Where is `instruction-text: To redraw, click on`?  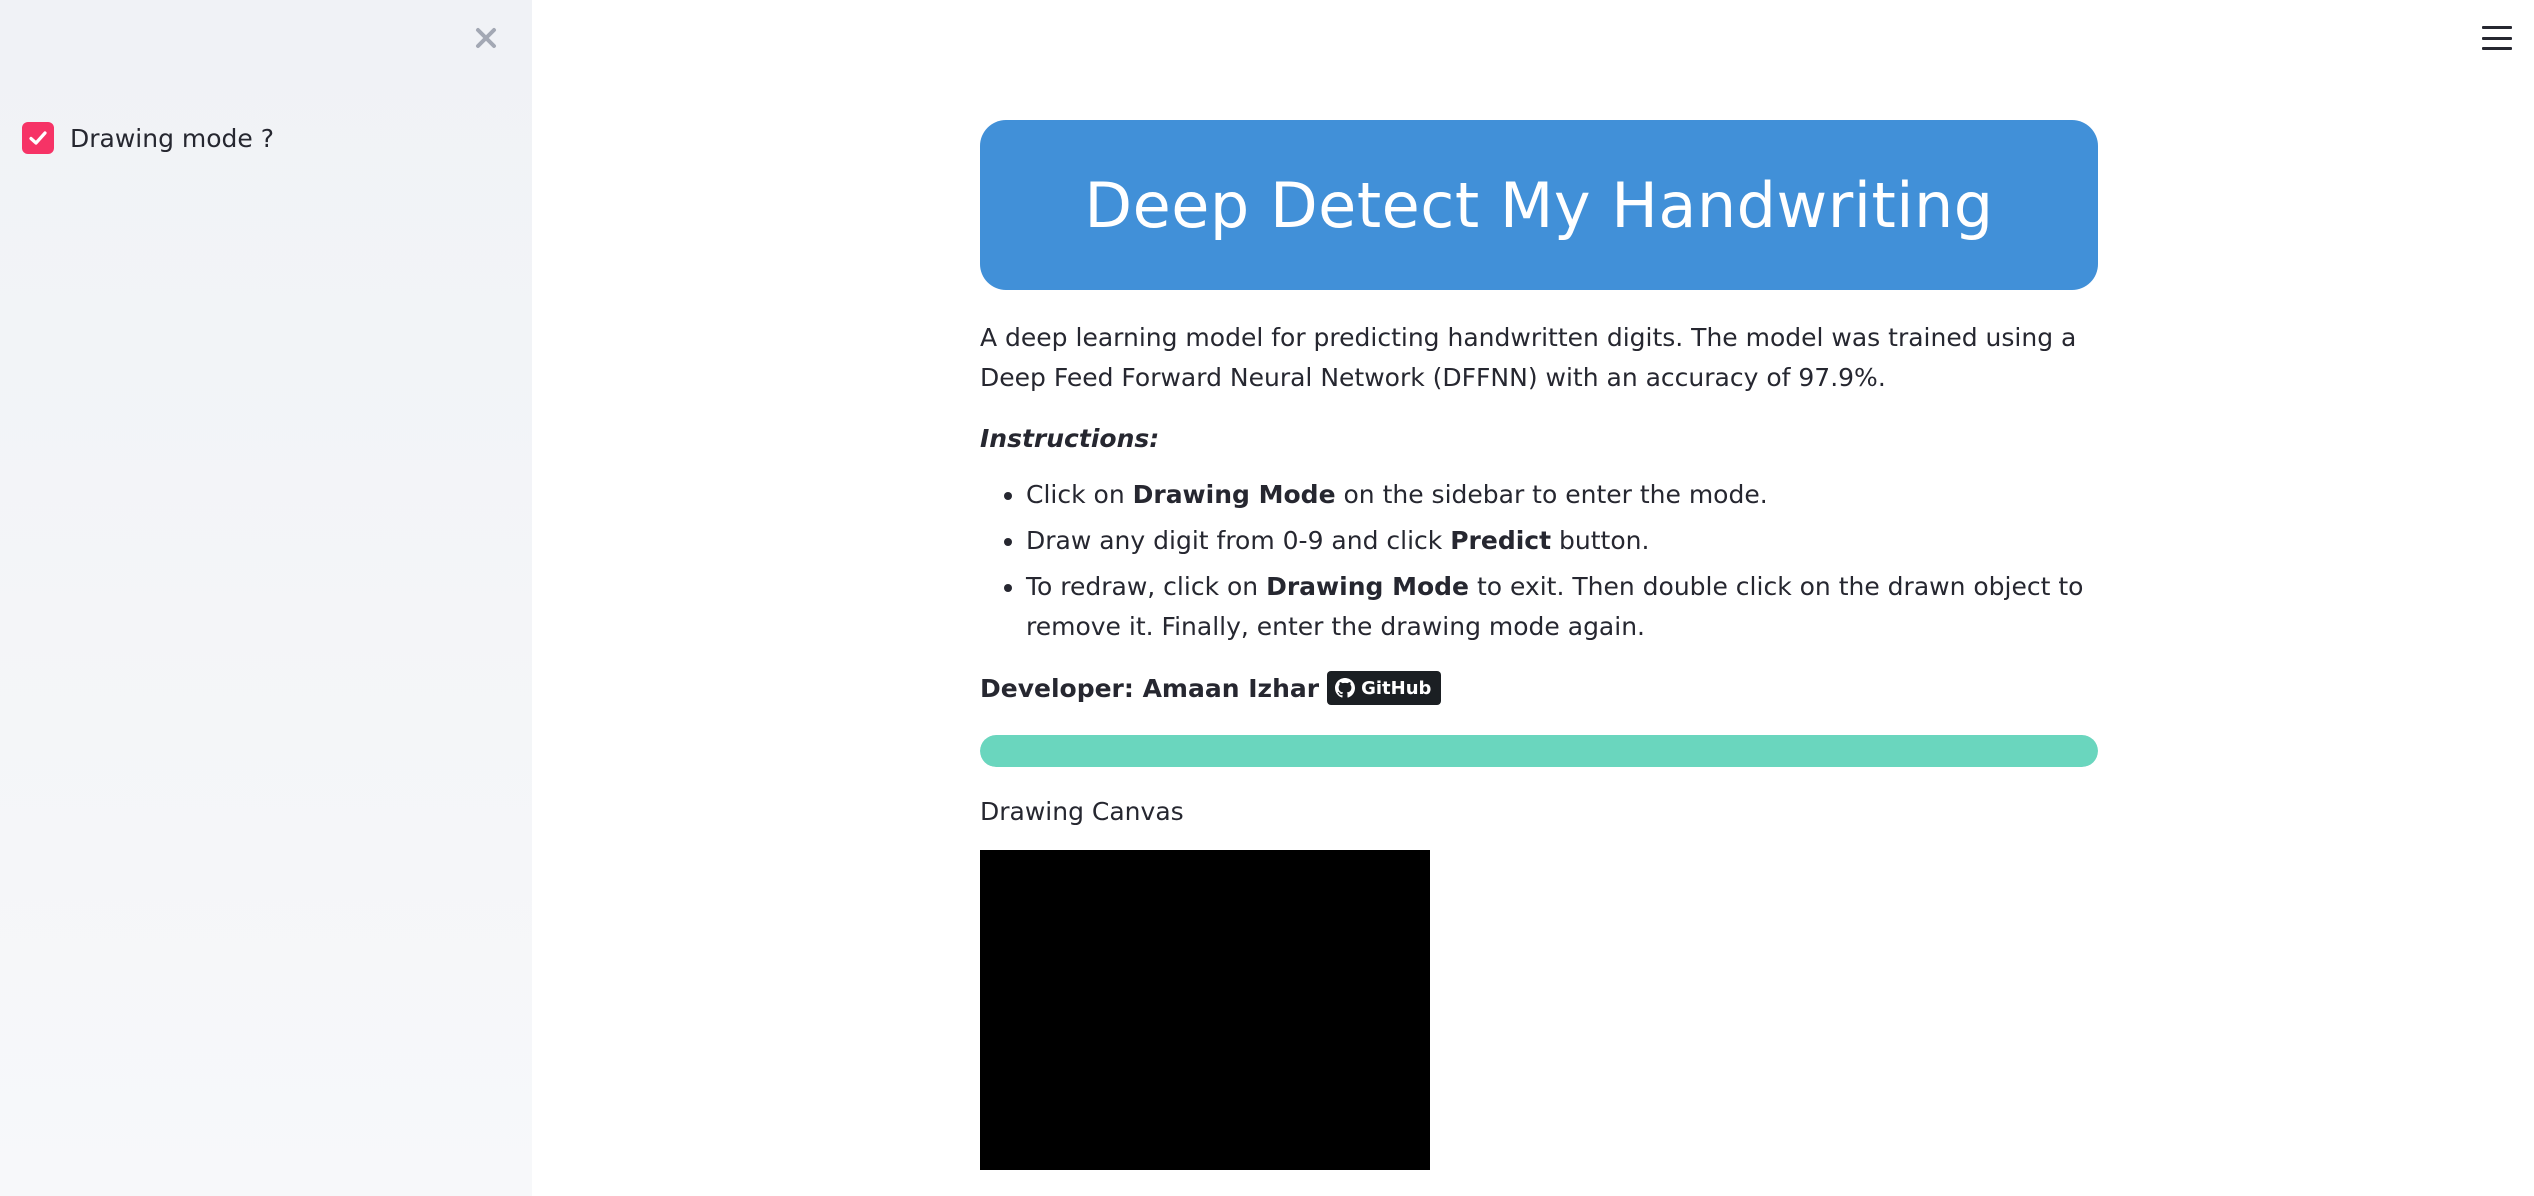 instruction-text: To redraw, click on is located at coordinates (1146, 586).